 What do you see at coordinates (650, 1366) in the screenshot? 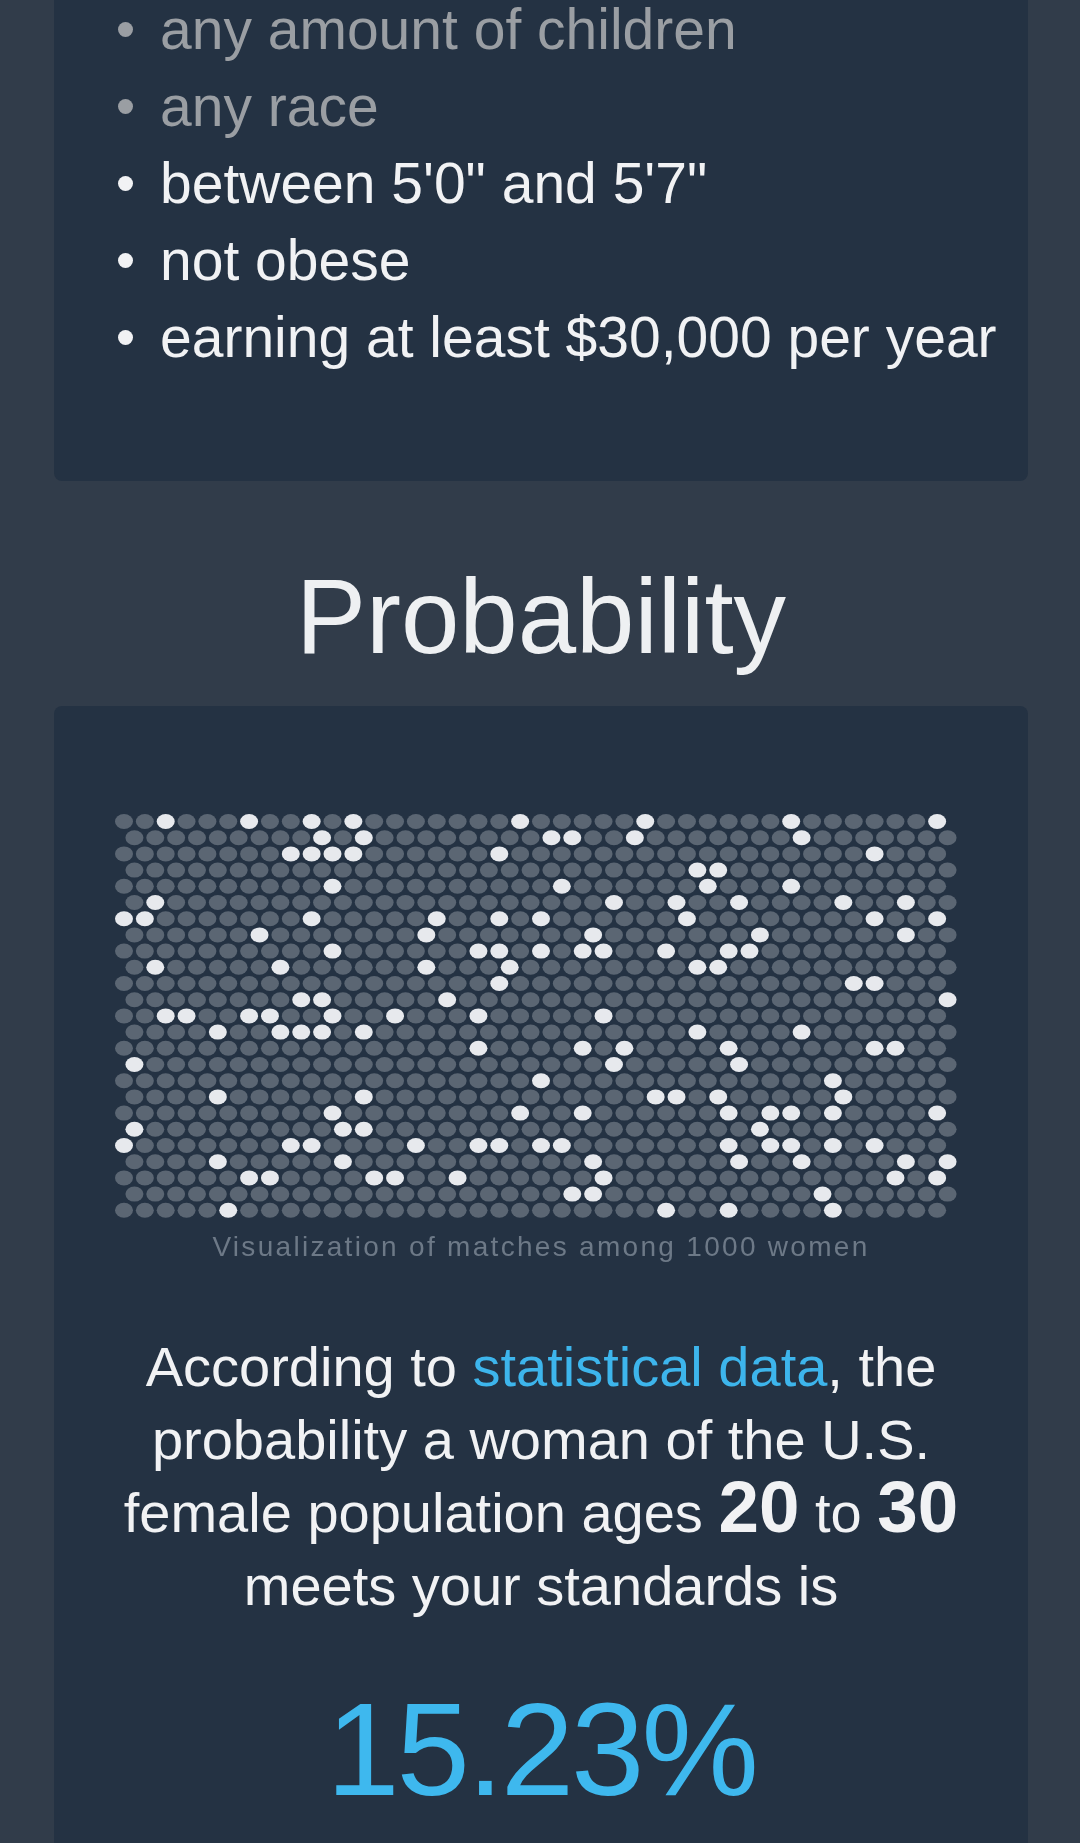
I see `statistical-data-link: statistical data` at bounding box center [650, 1366].